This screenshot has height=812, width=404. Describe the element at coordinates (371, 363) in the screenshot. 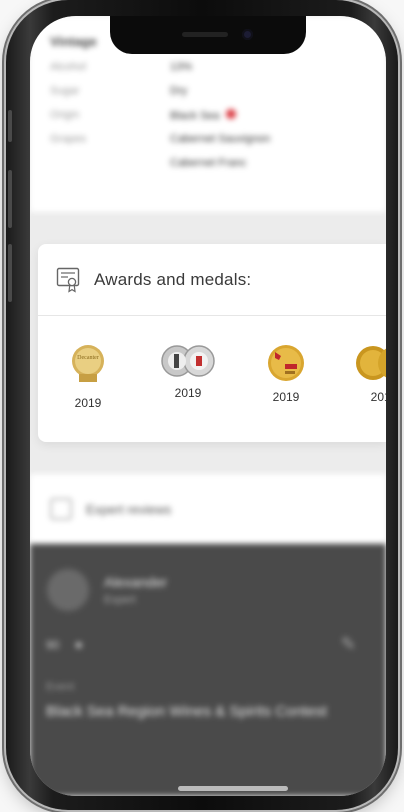

I see `gold-medal-pair-icon` at that location.